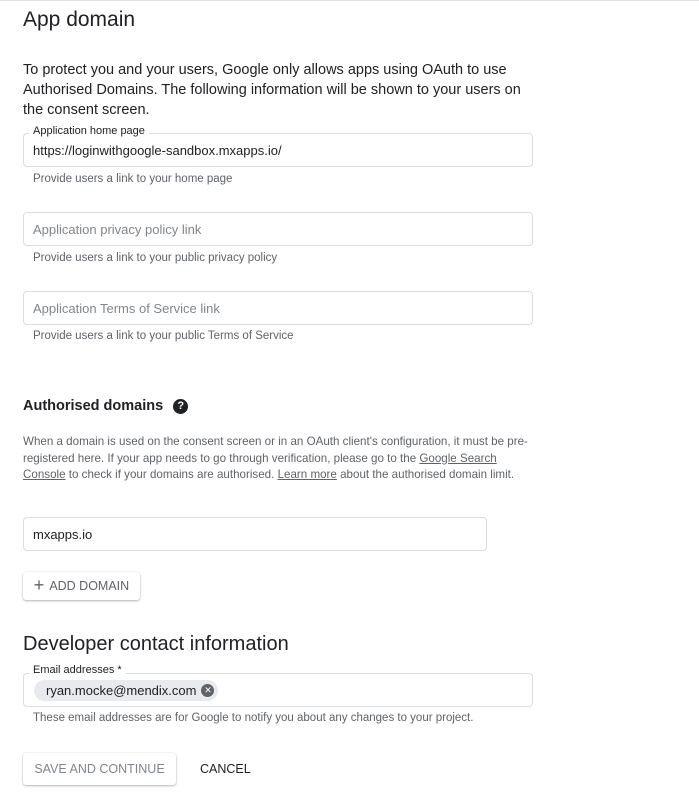 This screenshot has height=792, width=699. Describe the element at coordinates (349, 0) in the screenshot. I see `top-divider` at that location.